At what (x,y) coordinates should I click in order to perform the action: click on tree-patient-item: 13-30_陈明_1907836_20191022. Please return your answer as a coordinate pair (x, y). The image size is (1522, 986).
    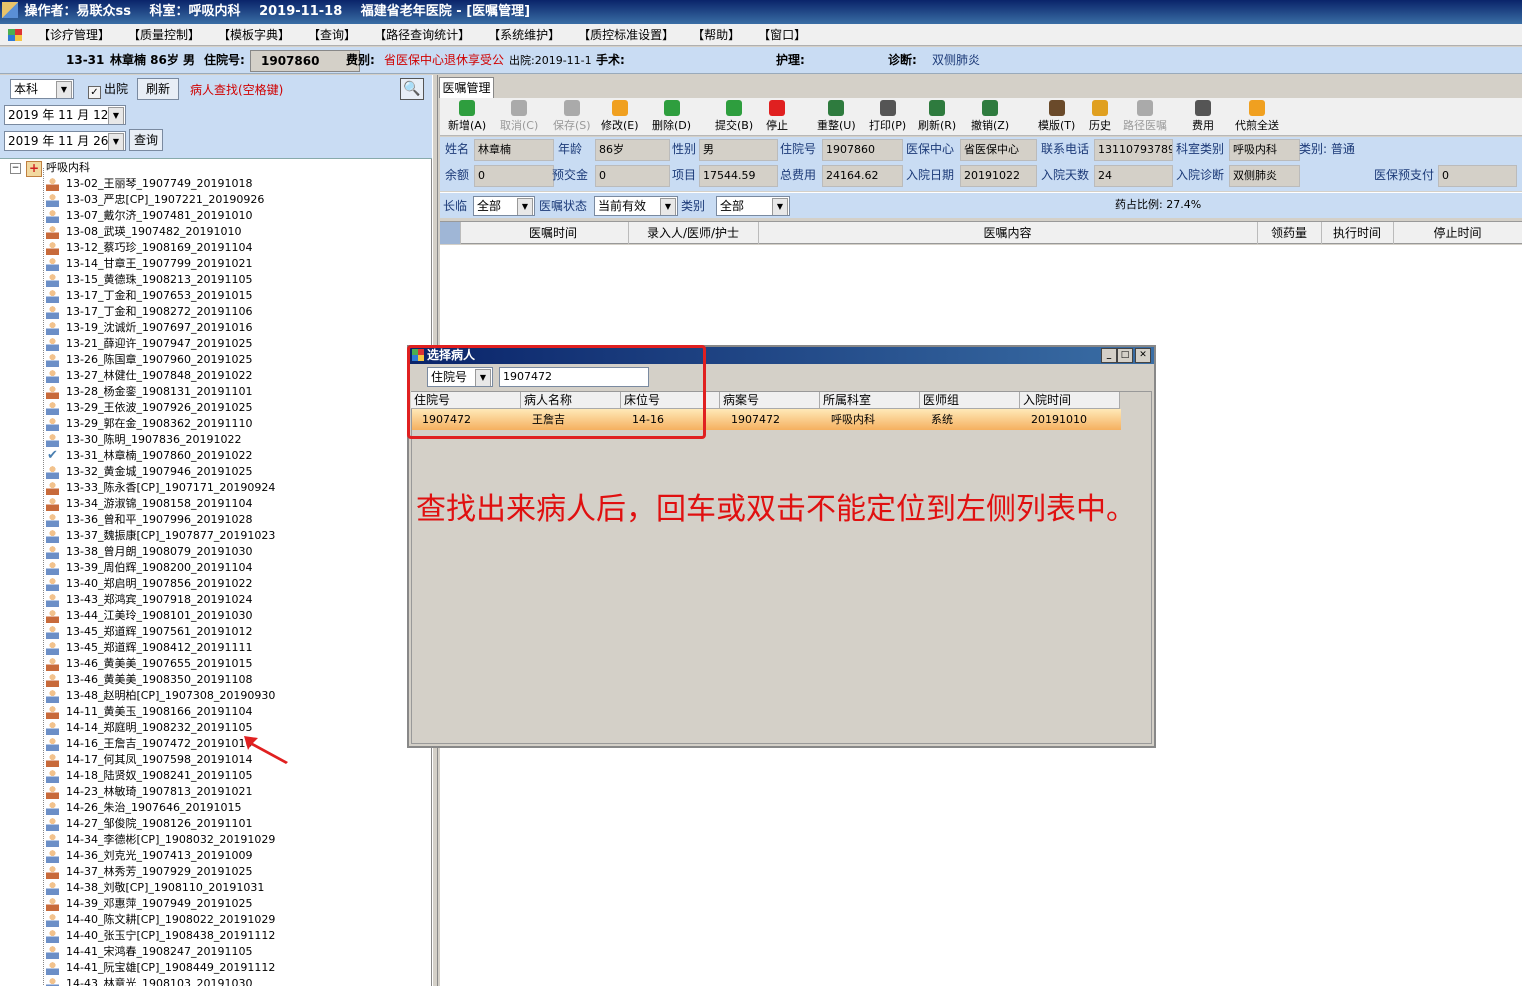
    Looking at the image, I should click on (216, 440).